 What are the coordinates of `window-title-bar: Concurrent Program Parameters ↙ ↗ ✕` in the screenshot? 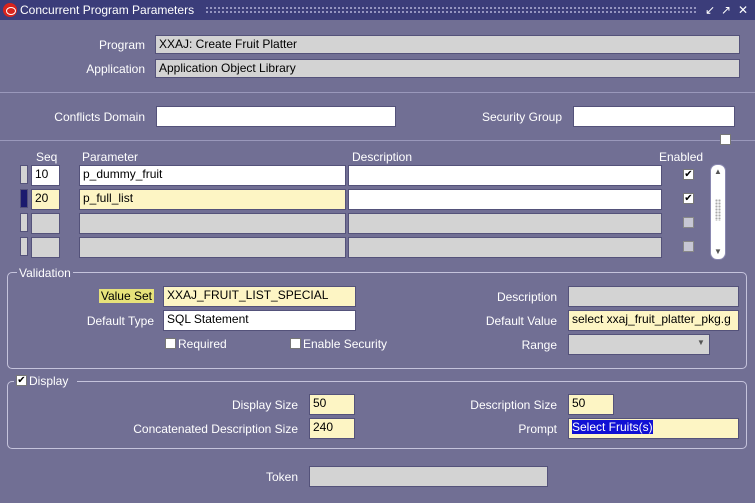 It's located at (377, 10).